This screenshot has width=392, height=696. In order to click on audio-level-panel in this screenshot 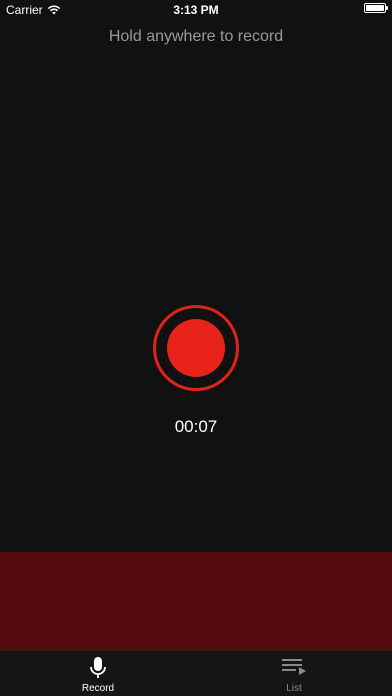, I will do `click(196, 601)`.